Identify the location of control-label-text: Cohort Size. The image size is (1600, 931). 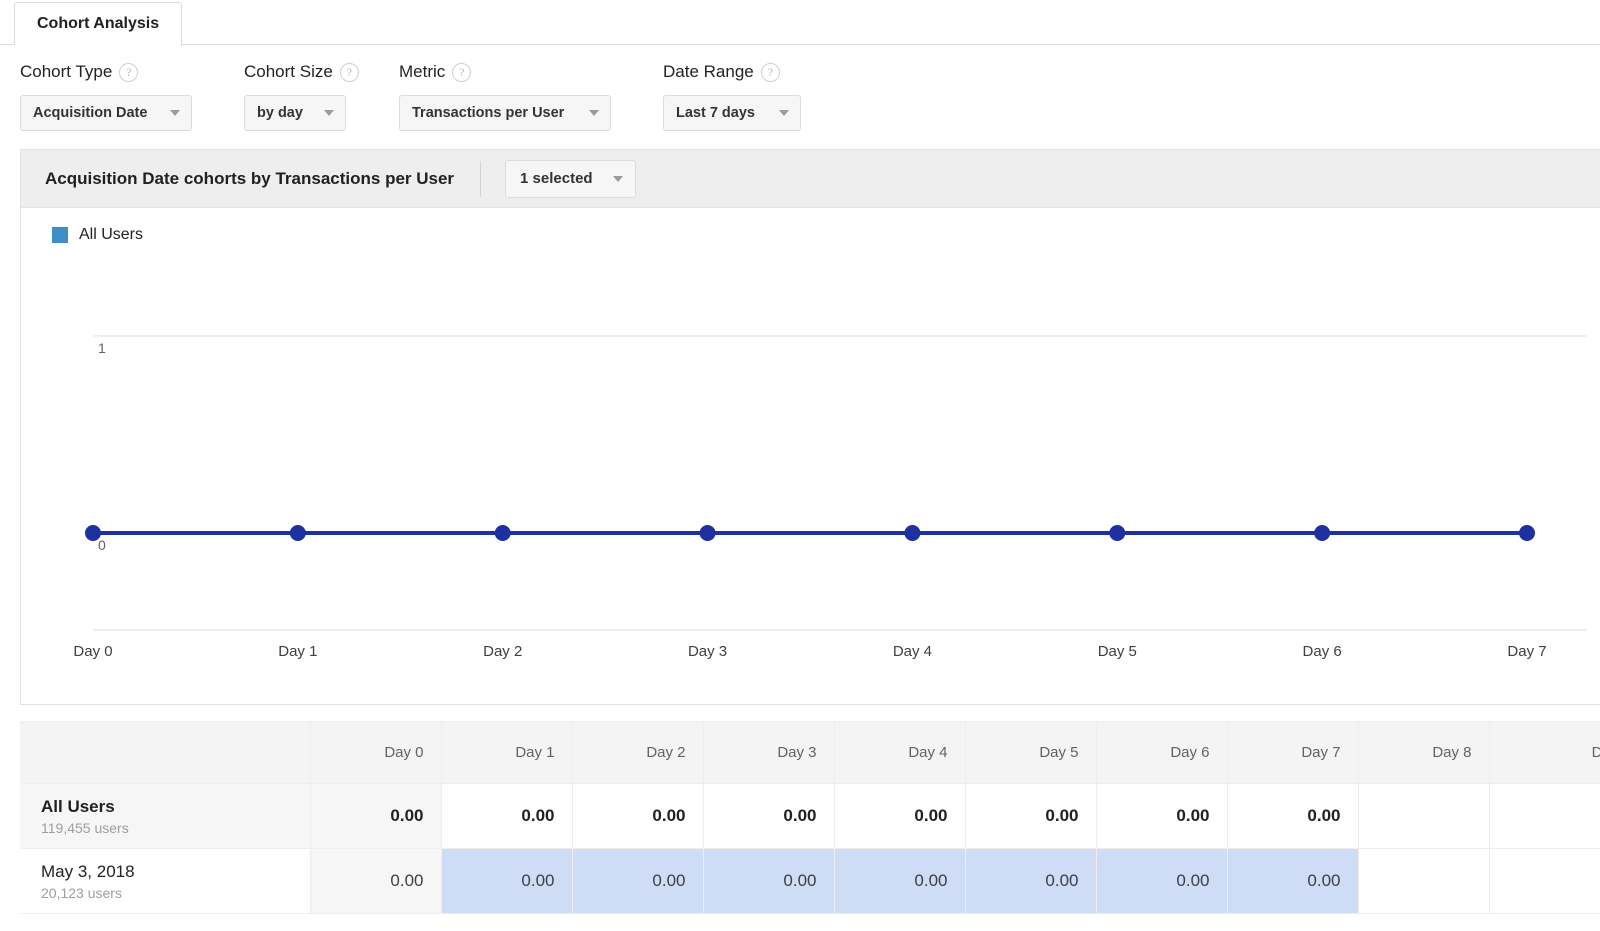
(288, 71).